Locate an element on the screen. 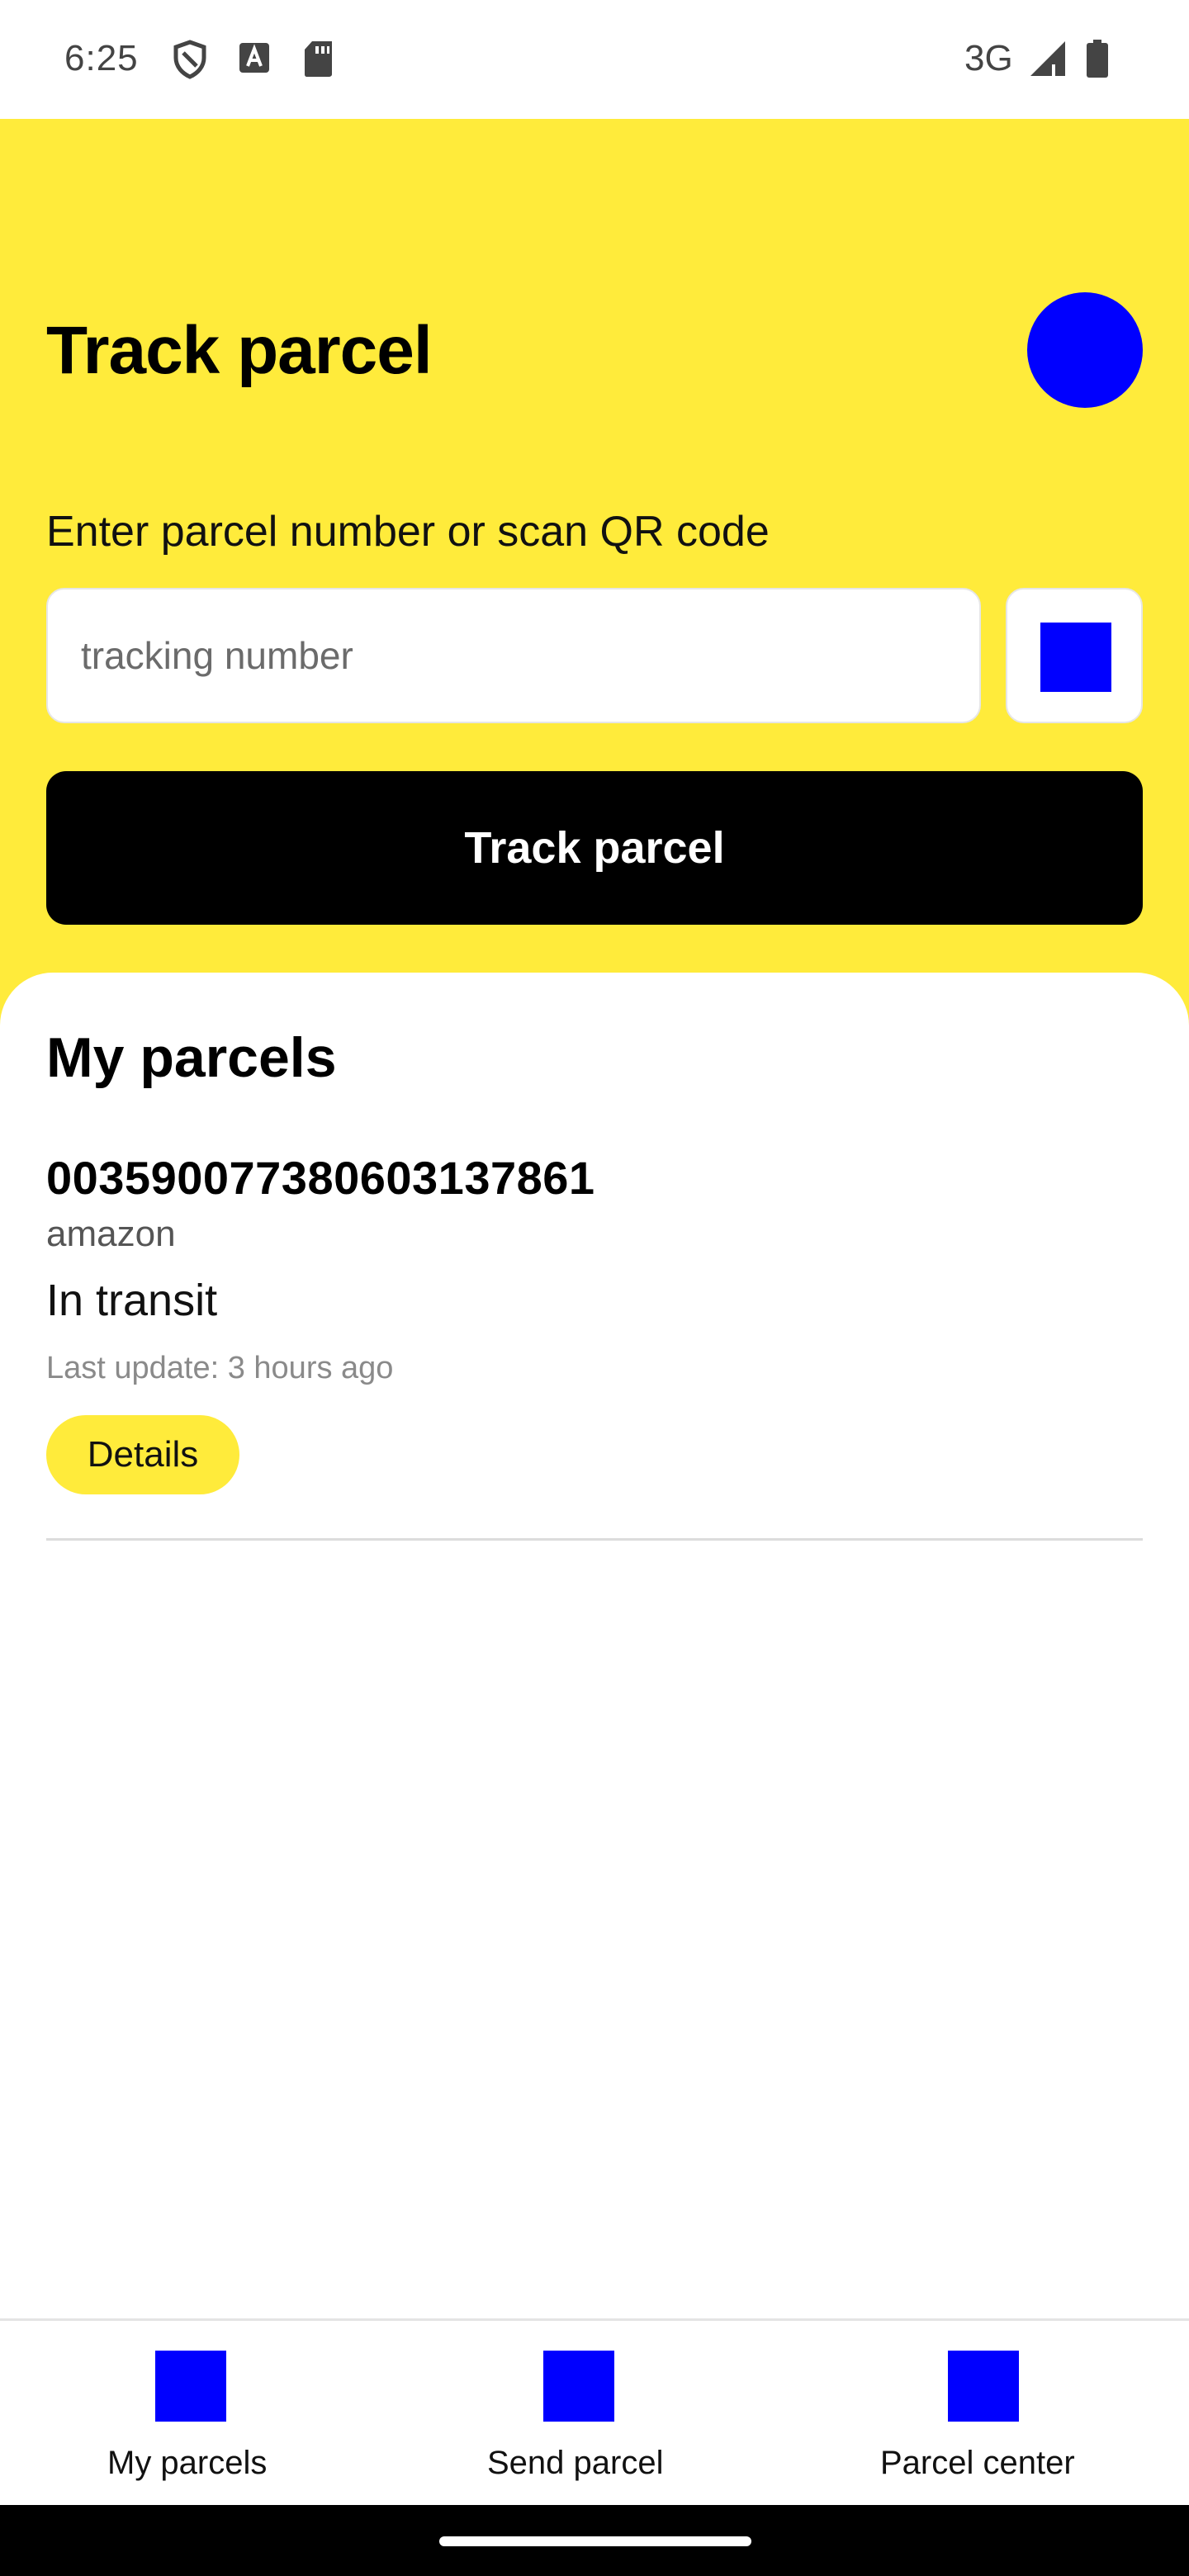 Image resolution: width=1189 pixels, height=2576 pixels. parcel-last-update: Last update: 3 hours ago is located at coordinates (220, 1368).